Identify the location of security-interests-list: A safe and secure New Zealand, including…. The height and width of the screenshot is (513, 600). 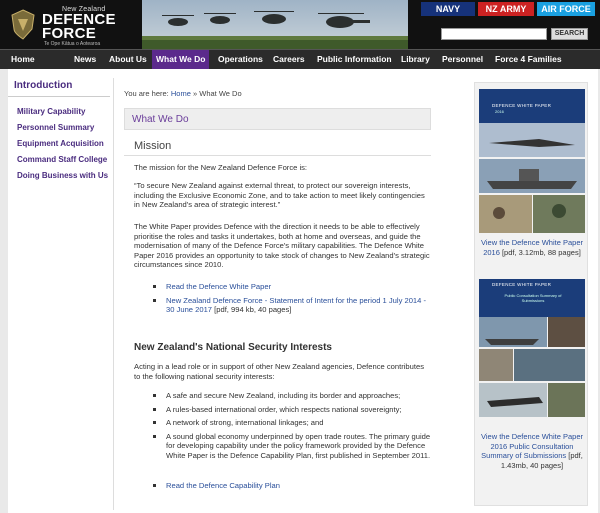
(293, 427).